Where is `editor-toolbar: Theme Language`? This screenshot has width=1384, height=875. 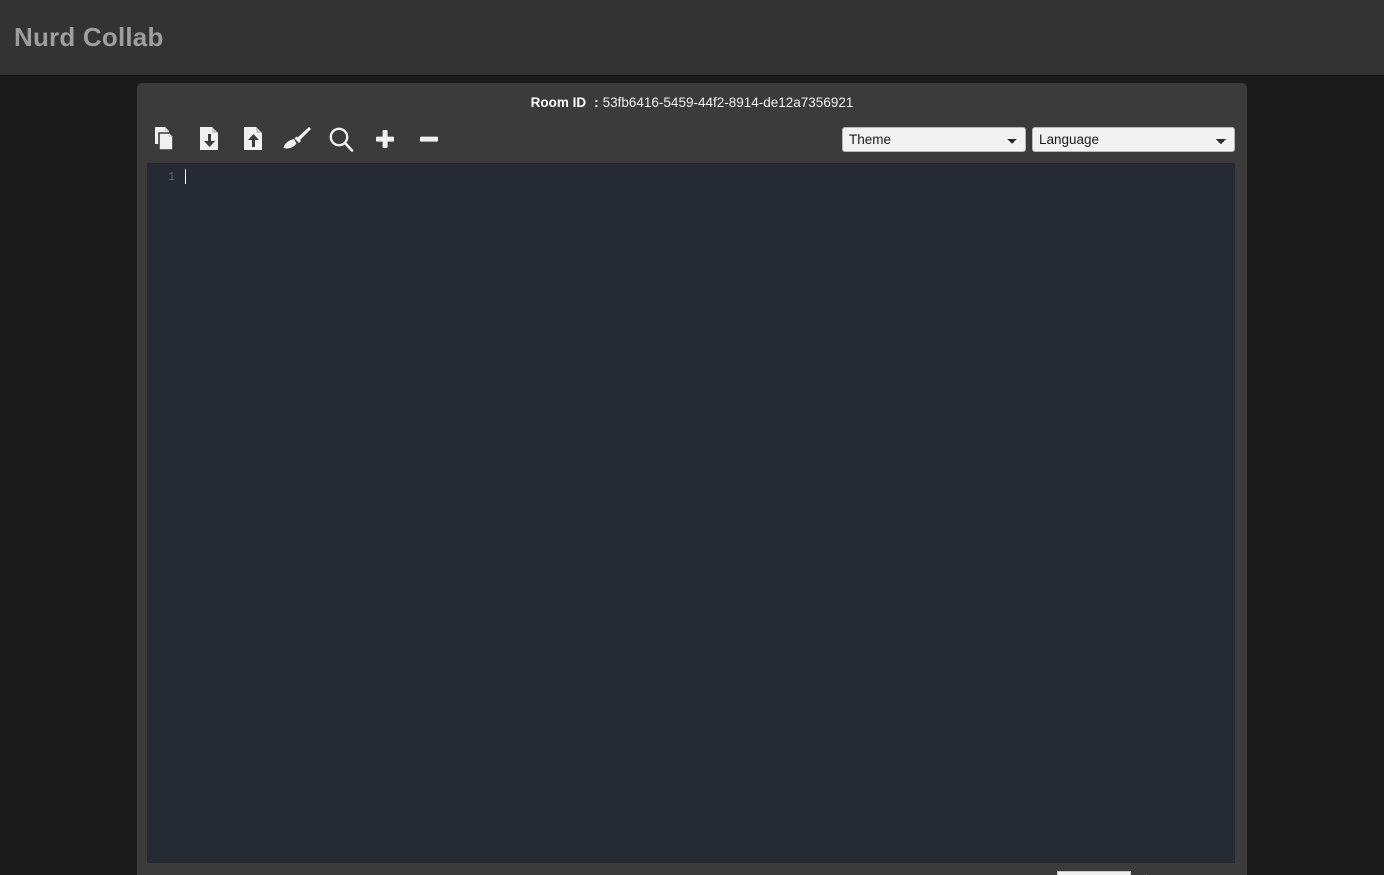
editor-toolbar: Theme Language is located at coordinates (692, 139).